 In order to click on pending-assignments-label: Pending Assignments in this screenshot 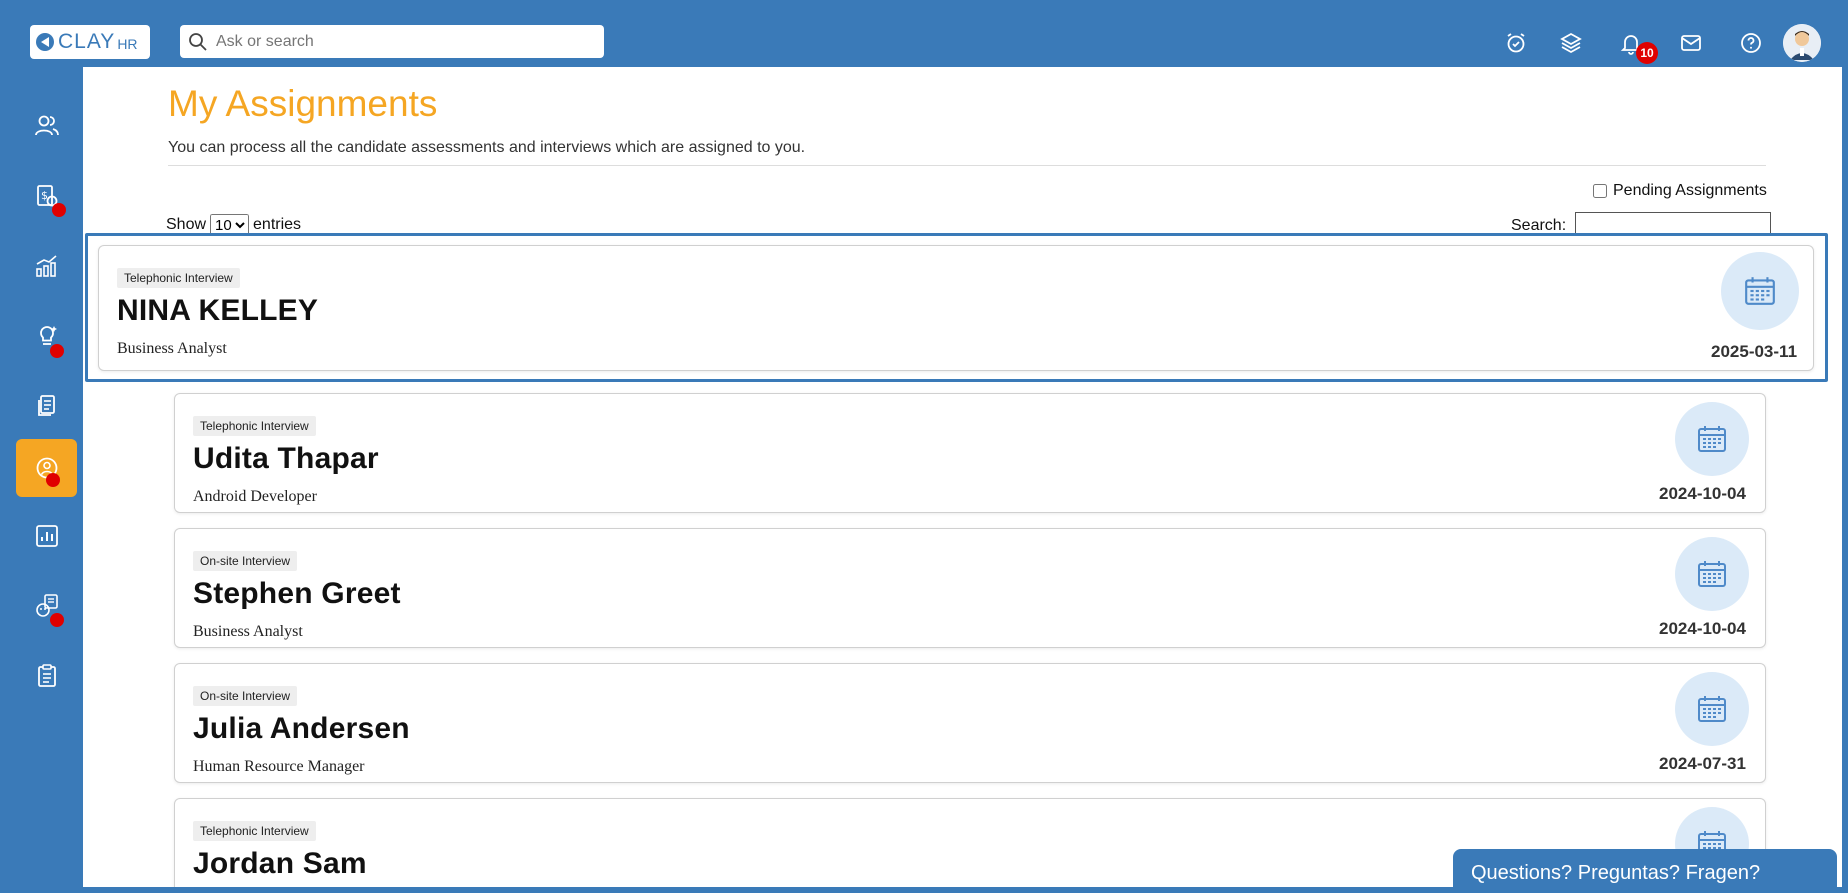, I will do `click(1690, 190)`.